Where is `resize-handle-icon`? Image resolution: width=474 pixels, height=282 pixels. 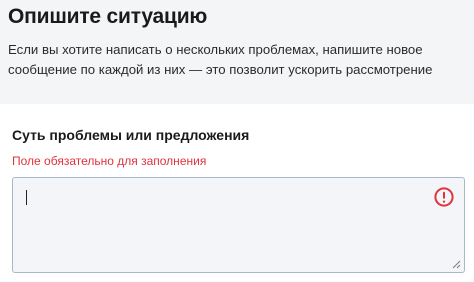 resize-handle-icon is located at coordinates (456, 264).